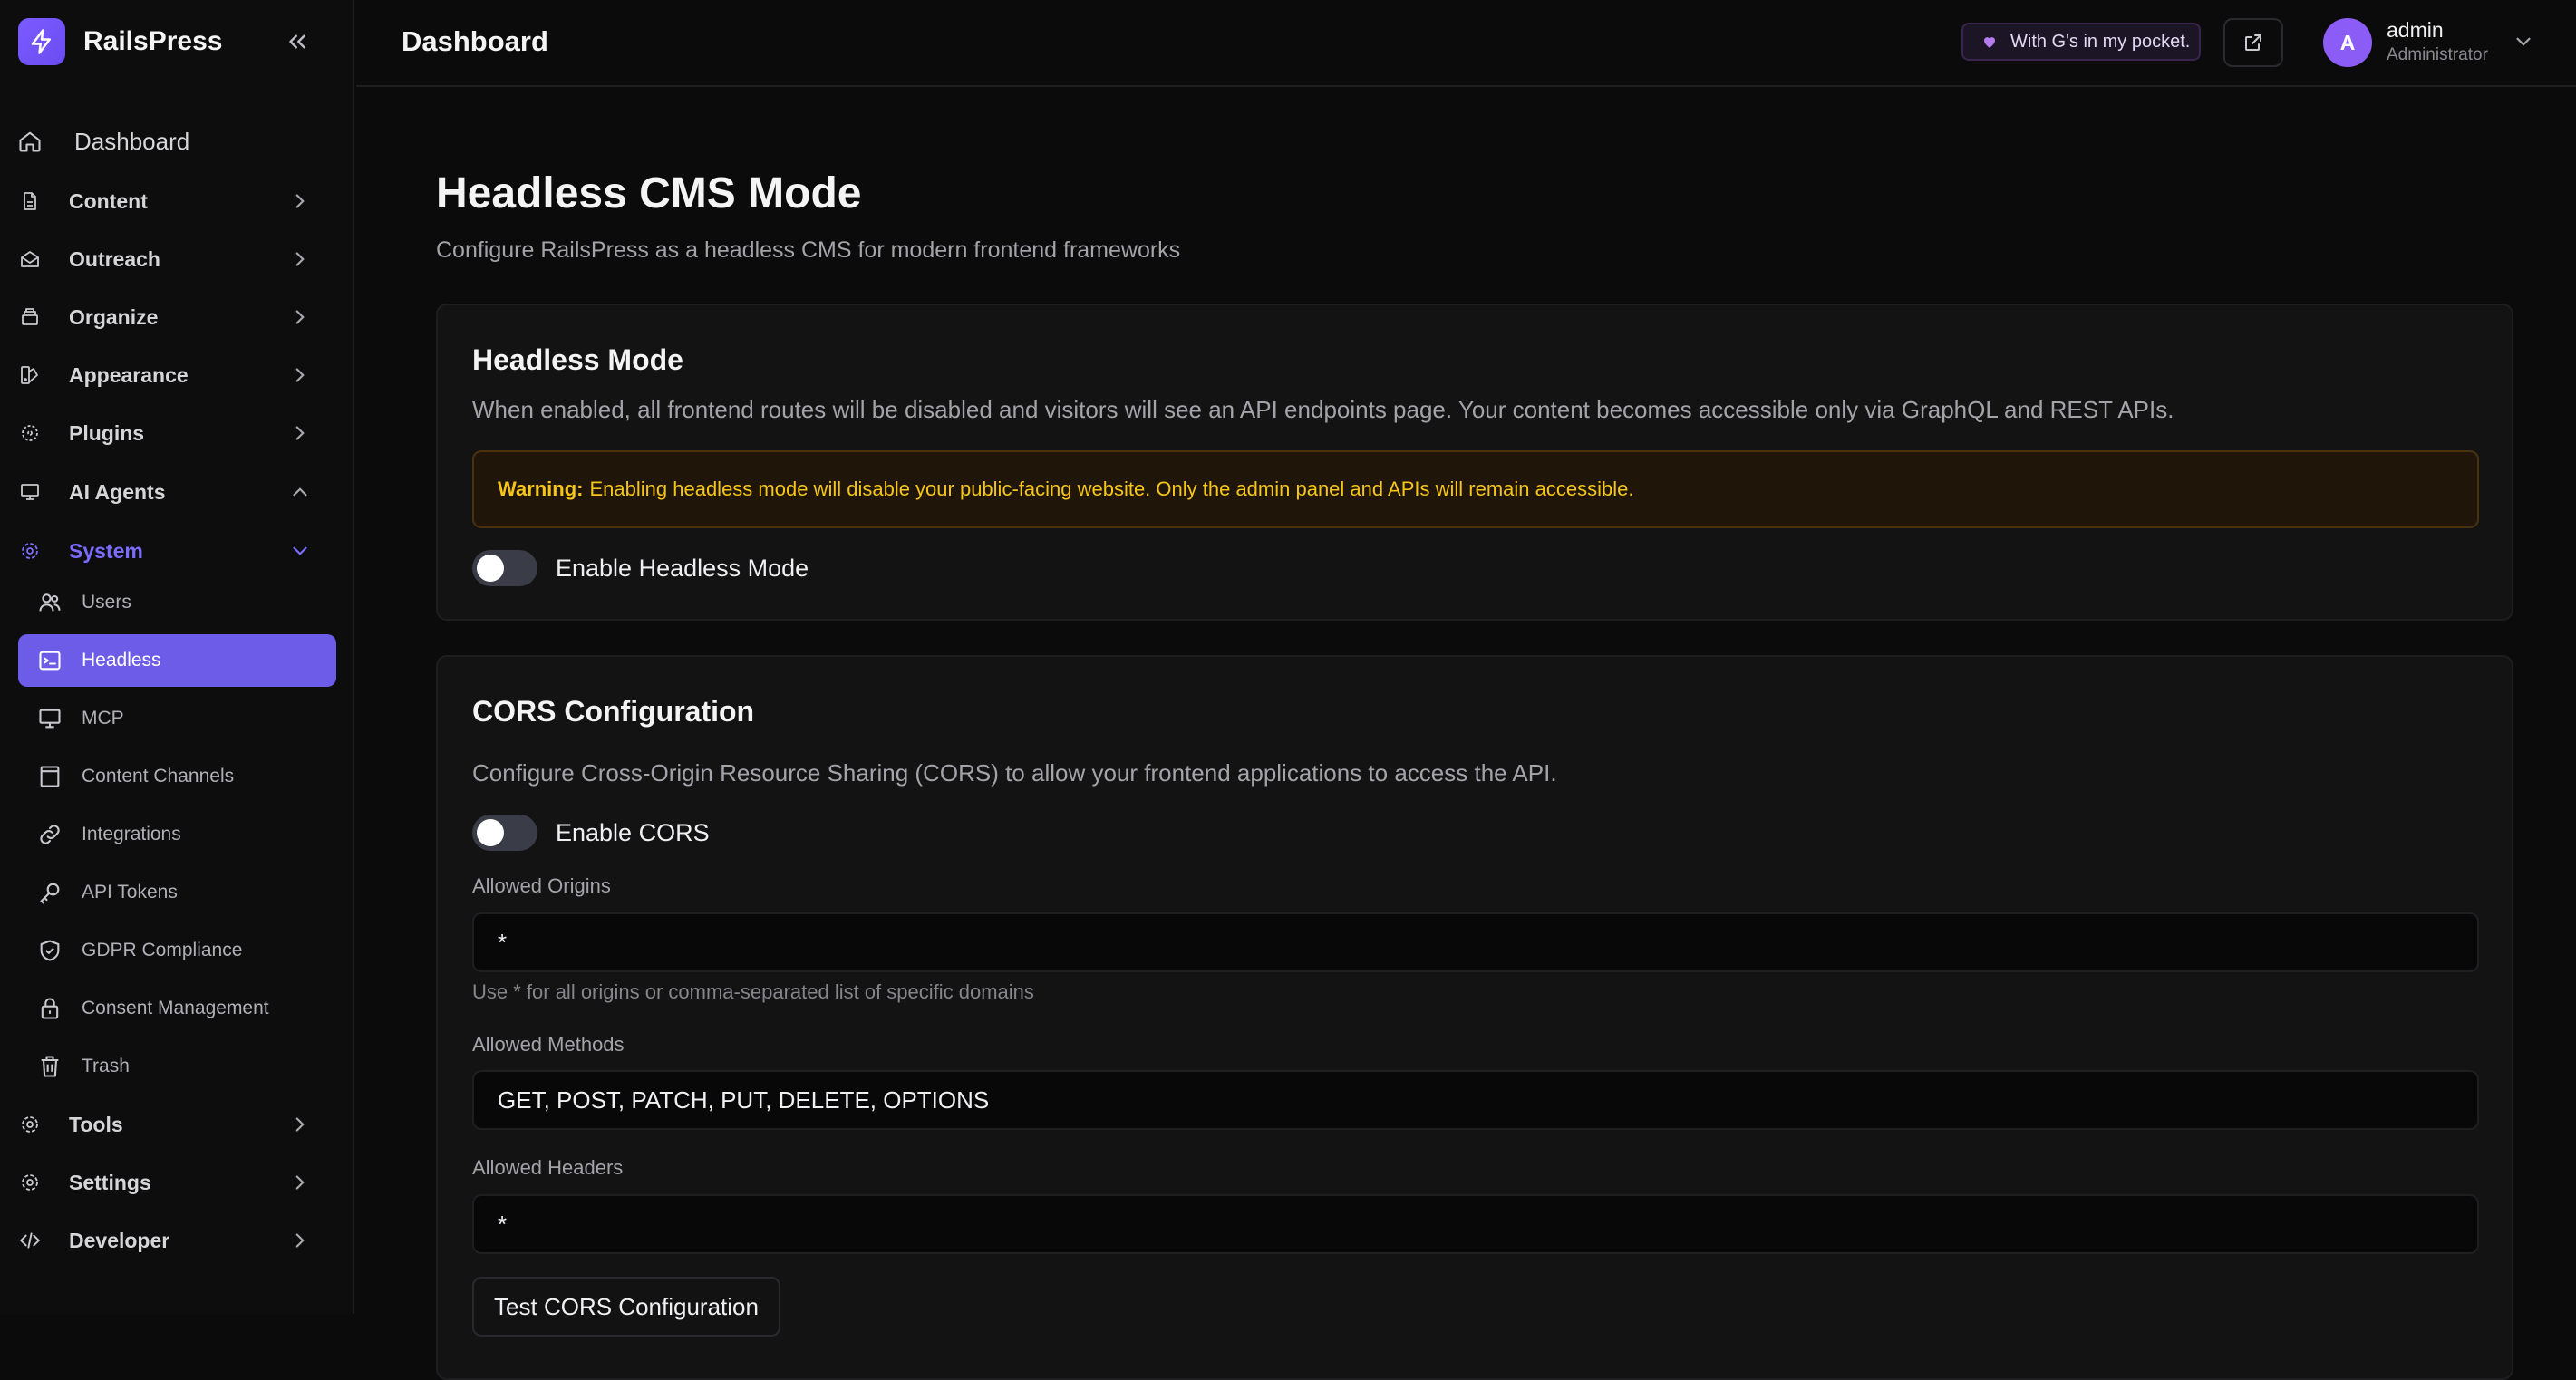  I want to click on sidebar-item-trash: Trash, so click(177, 1067).